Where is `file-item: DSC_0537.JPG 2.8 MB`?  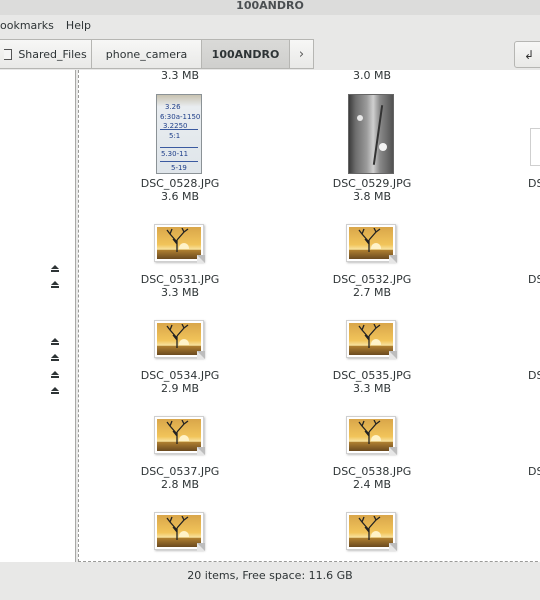
file-item: DSC_0537.JPG 2.8 MB is located at coordinates (180, 478).